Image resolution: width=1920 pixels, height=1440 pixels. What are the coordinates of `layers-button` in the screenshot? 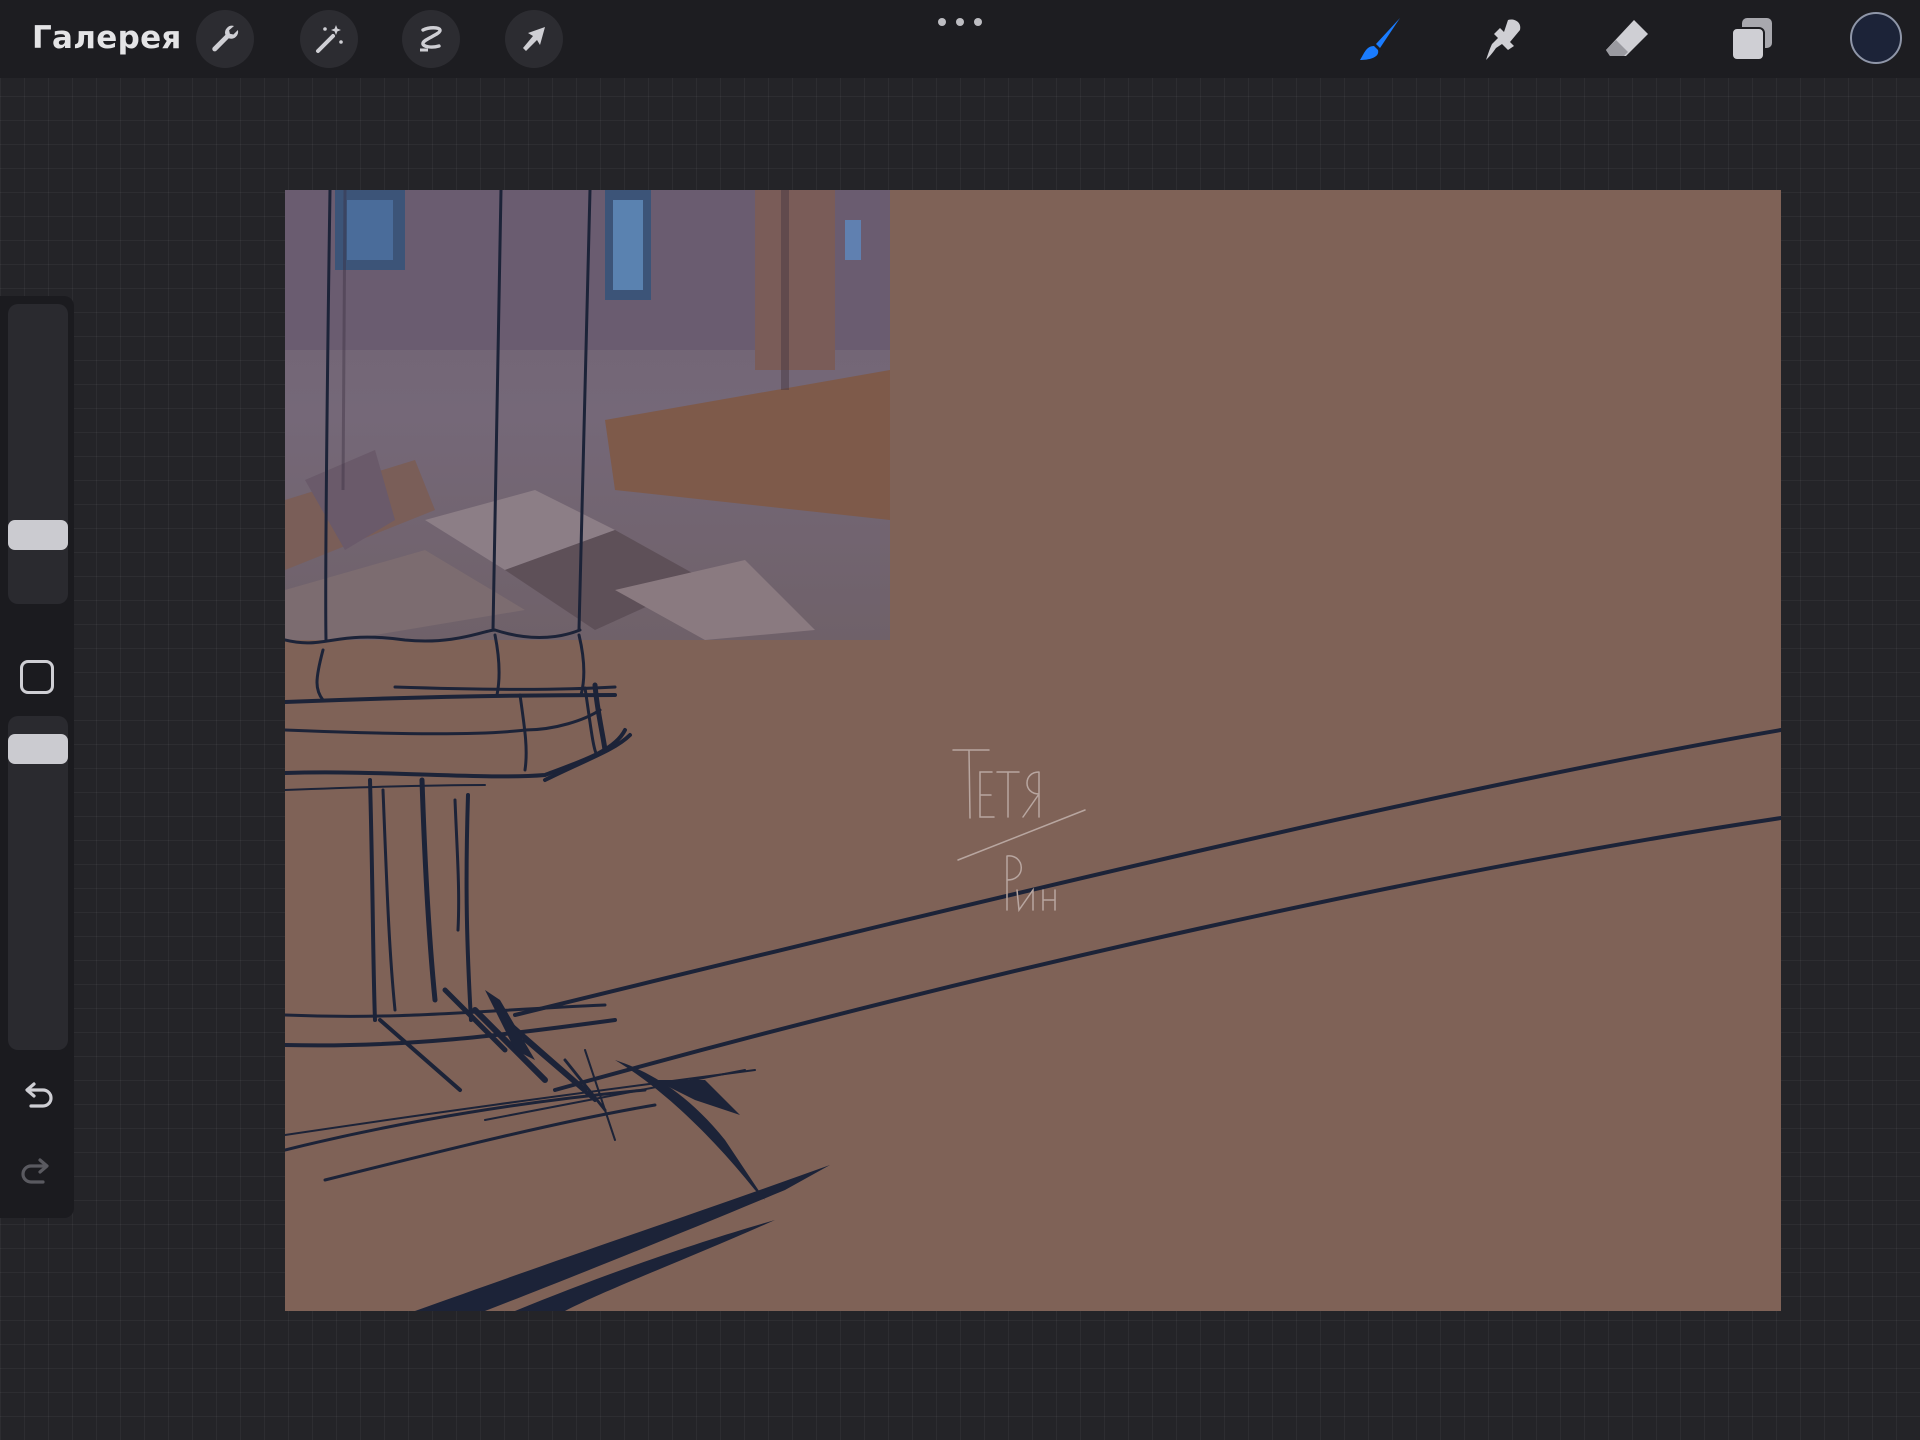 It's located at (1752, 40).